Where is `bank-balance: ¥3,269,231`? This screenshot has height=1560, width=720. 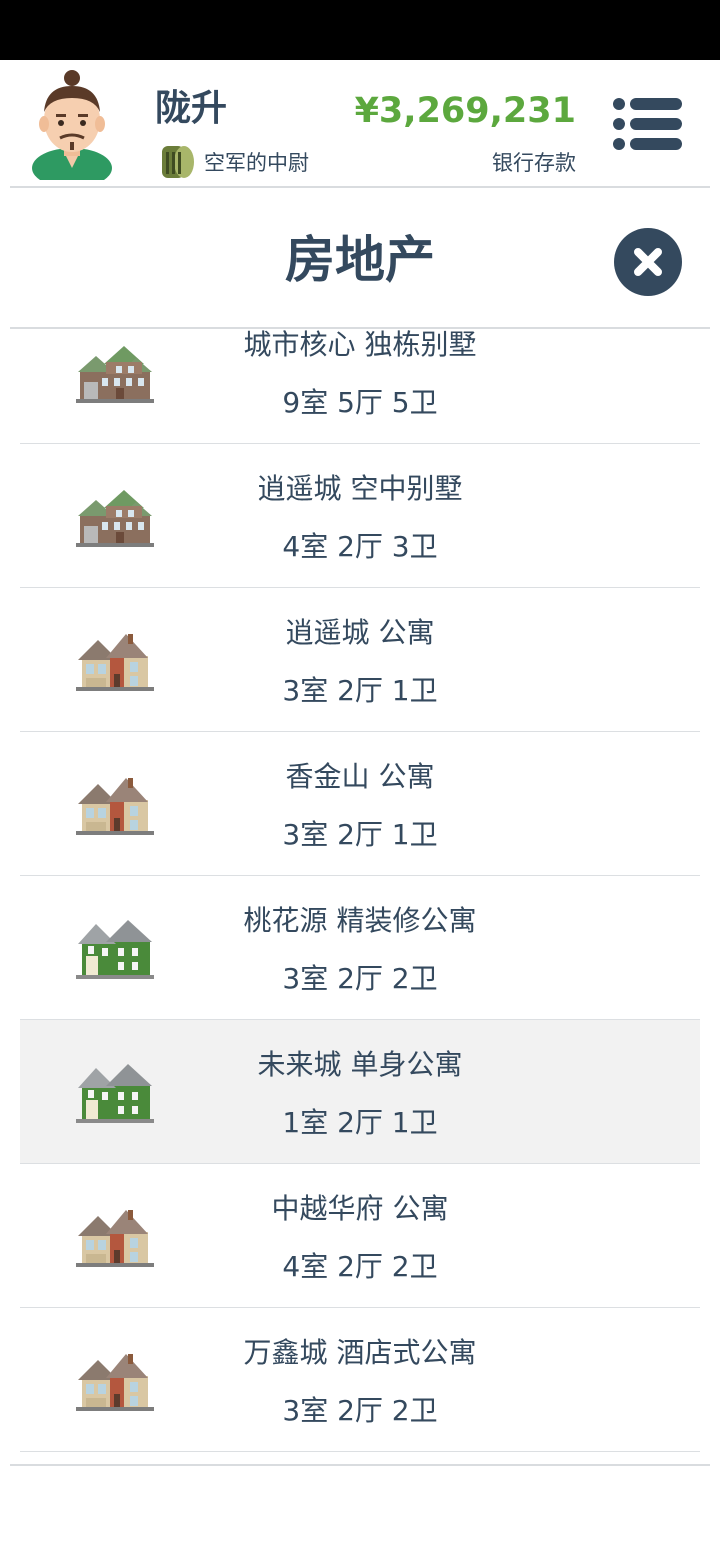
bank-balance: ¥3,269,231 is located at coordinates (465, 111).